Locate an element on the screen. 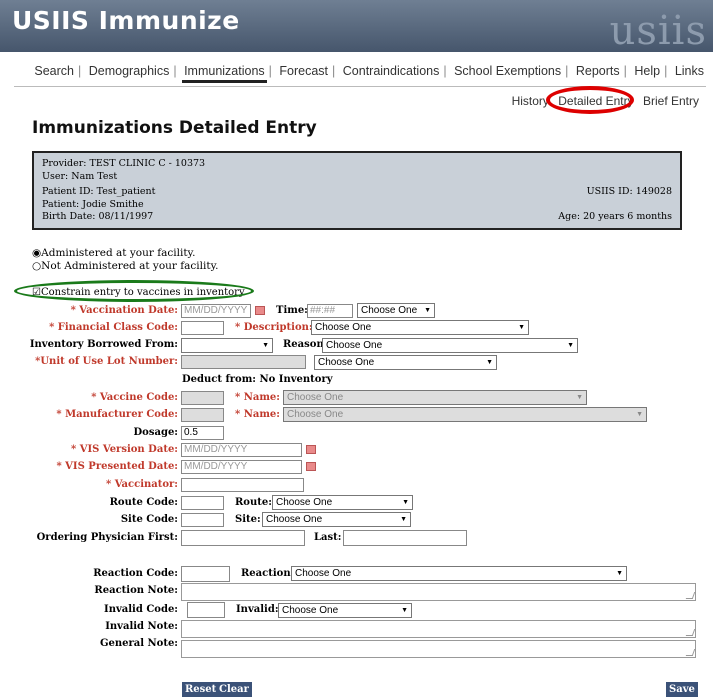  provider-text: Provider: TEST CLINIC C - 10373 is located at coordinates (124, 163).